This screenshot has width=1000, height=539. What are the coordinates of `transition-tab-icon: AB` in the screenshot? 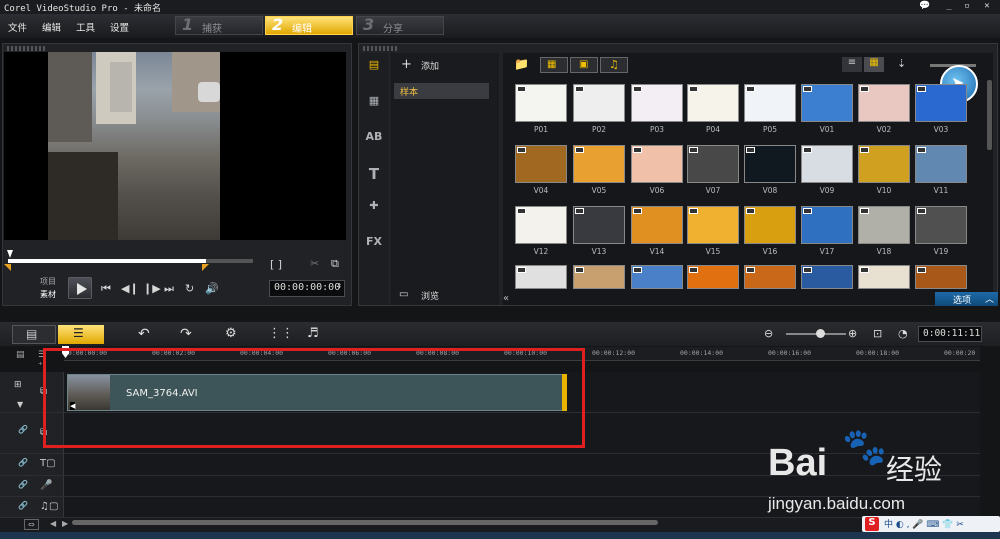 It's located at (374, 139).